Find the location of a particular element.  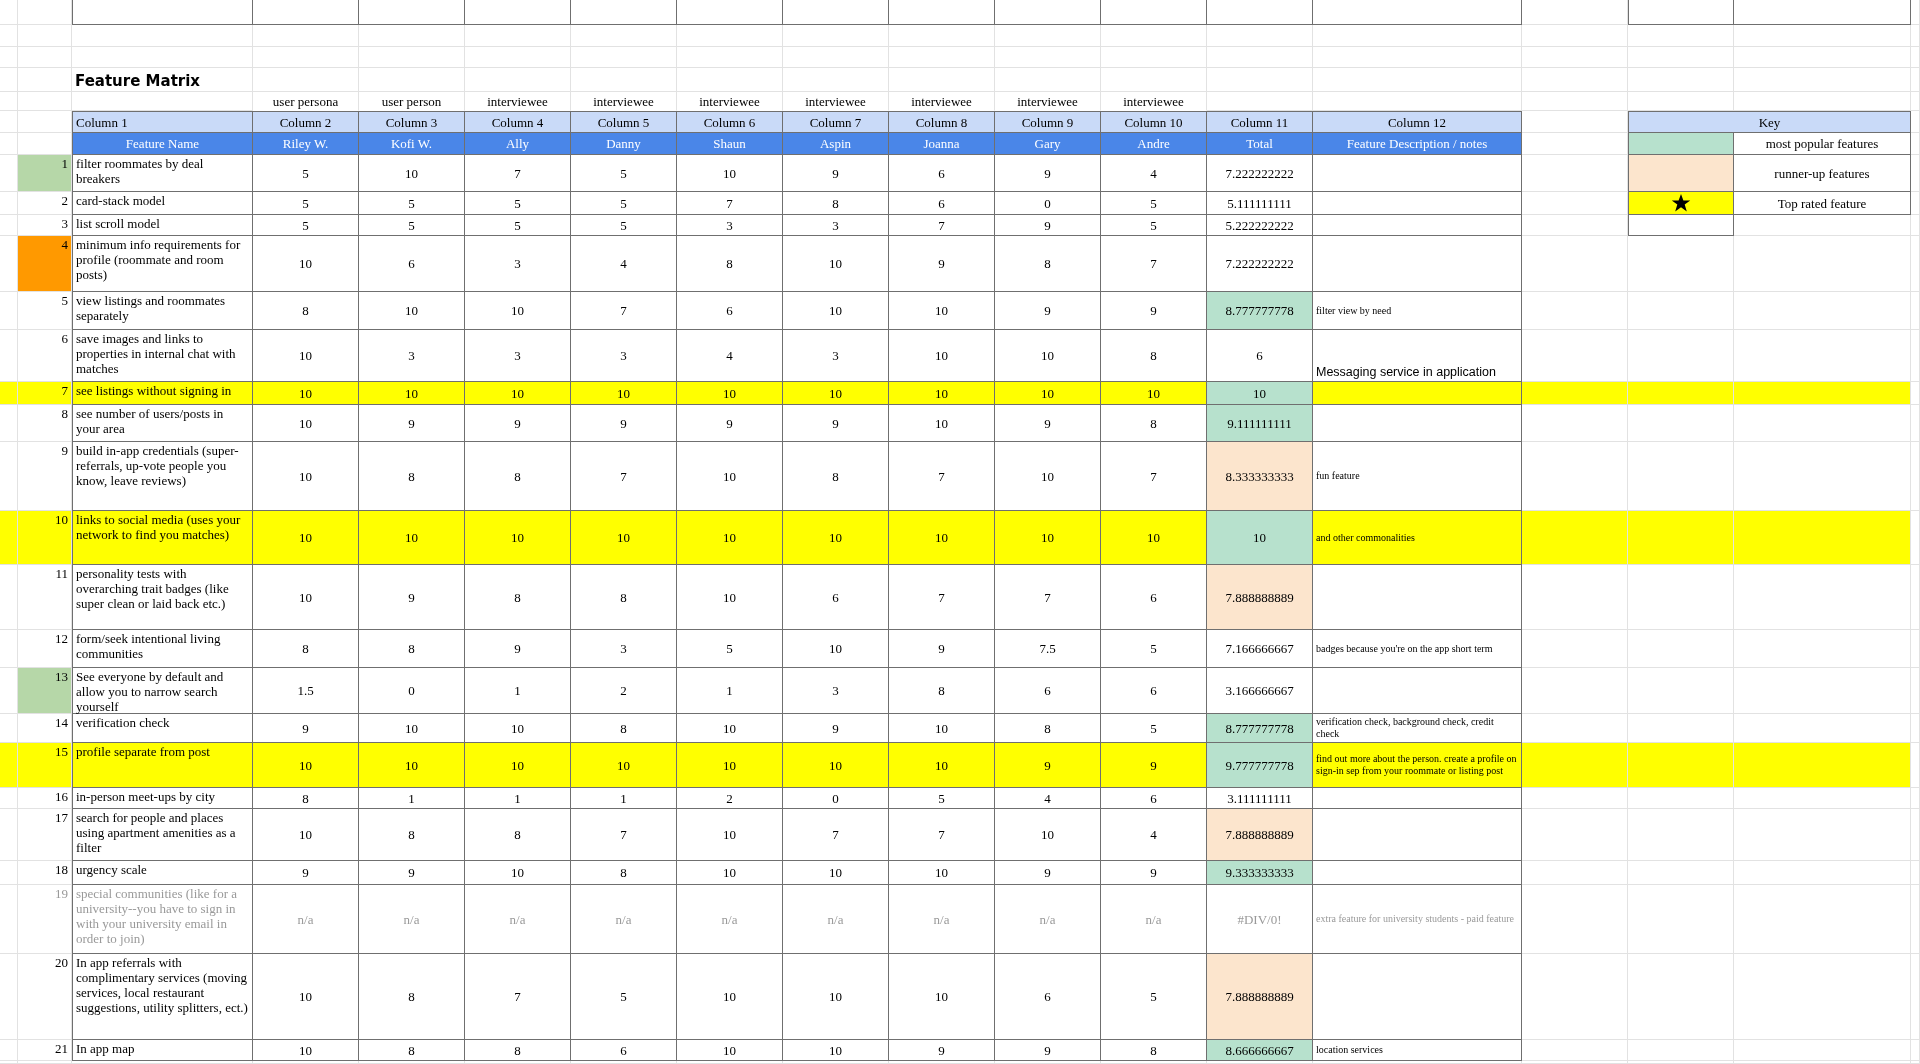

total-cell: 7.888888889 is located at coordinates (1260, 997).